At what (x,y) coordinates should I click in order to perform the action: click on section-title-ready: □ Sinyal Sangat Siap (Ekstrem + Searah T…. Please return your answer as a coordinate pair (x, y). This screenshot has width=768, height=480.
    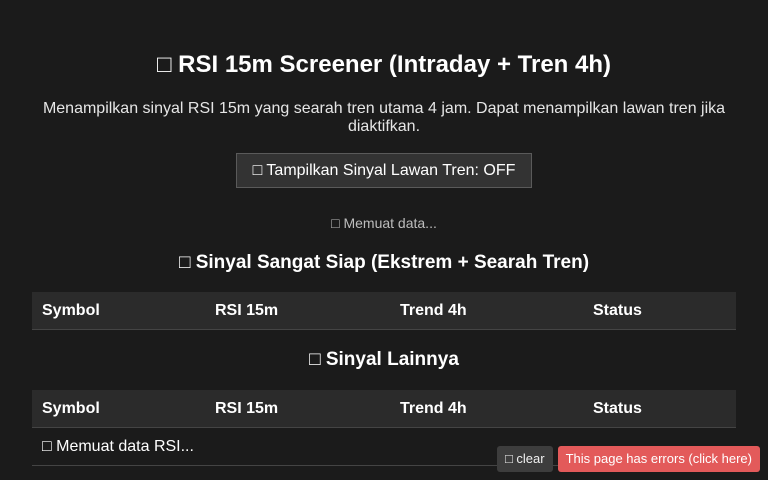
    Looking at the image, I should click on (384, 262).